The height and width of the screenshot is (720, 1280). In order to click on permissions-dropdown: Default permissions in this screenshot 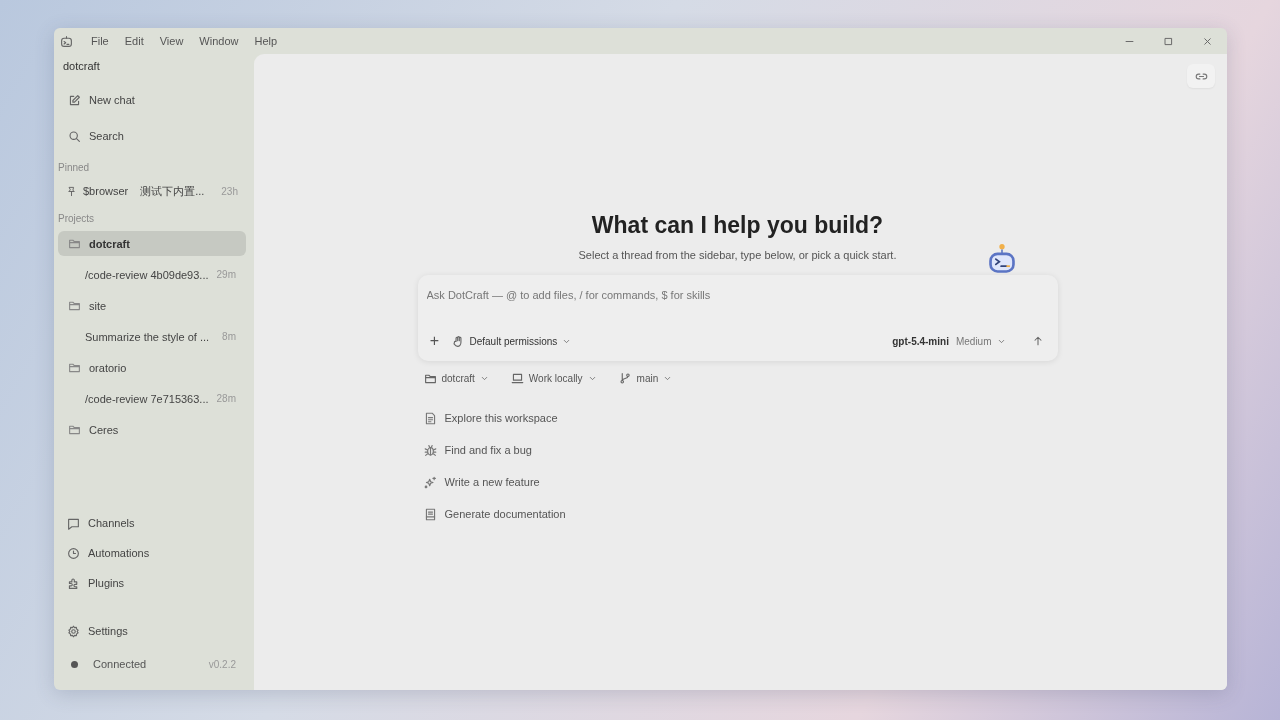, I will do `click(511, 341)`.